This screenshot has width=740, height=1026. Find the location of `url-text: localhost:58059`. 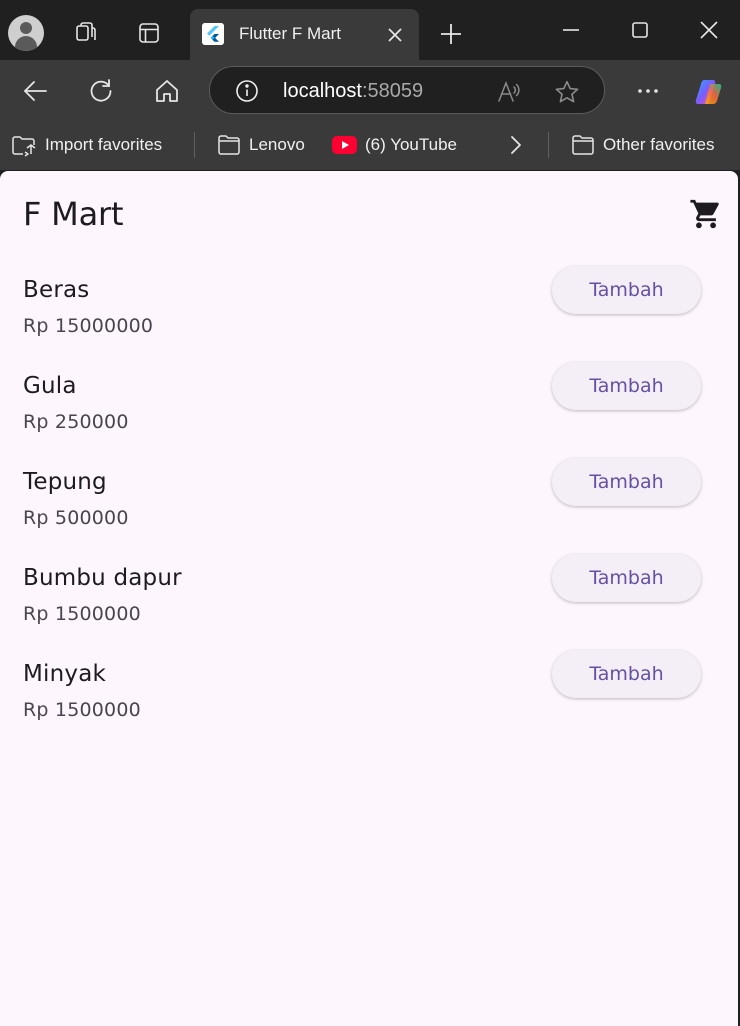

url-text: localhost:58059 is located at coordinates (353, 91).